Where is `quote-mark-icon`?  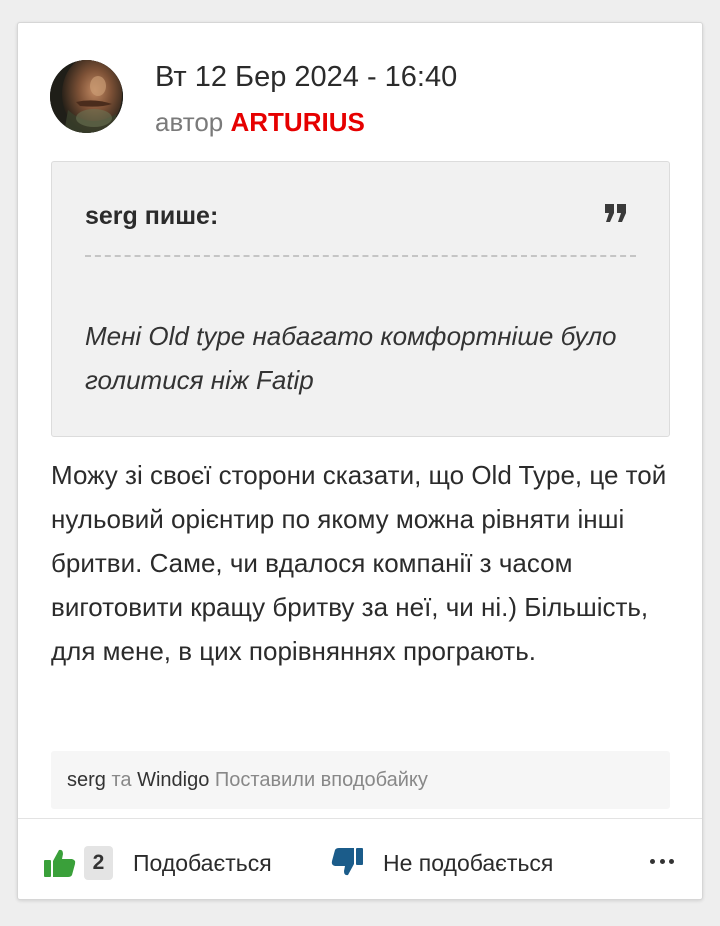 quote-mark-icon is located at coordinates (615, 213).